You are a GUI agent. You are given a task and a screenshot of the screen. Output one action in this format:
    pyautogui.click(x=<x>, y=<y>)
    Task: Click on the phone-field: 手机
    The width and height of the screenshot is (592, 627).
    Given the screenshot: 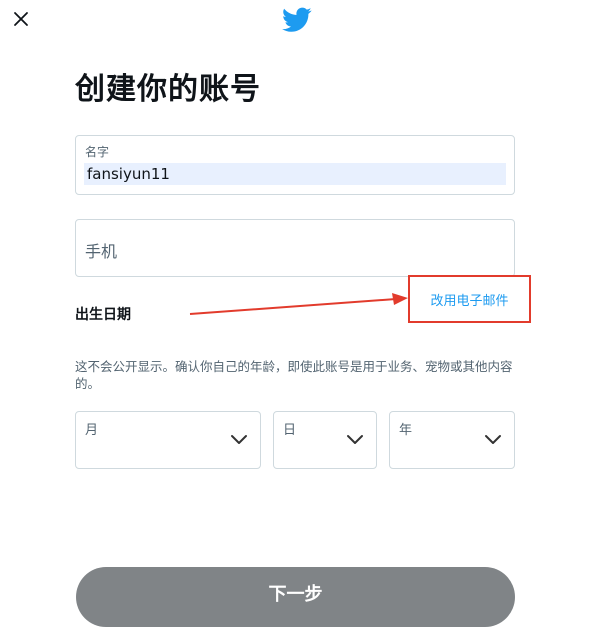 What is the action you would take?
    pyautogui.click(x=295, y=248)
    